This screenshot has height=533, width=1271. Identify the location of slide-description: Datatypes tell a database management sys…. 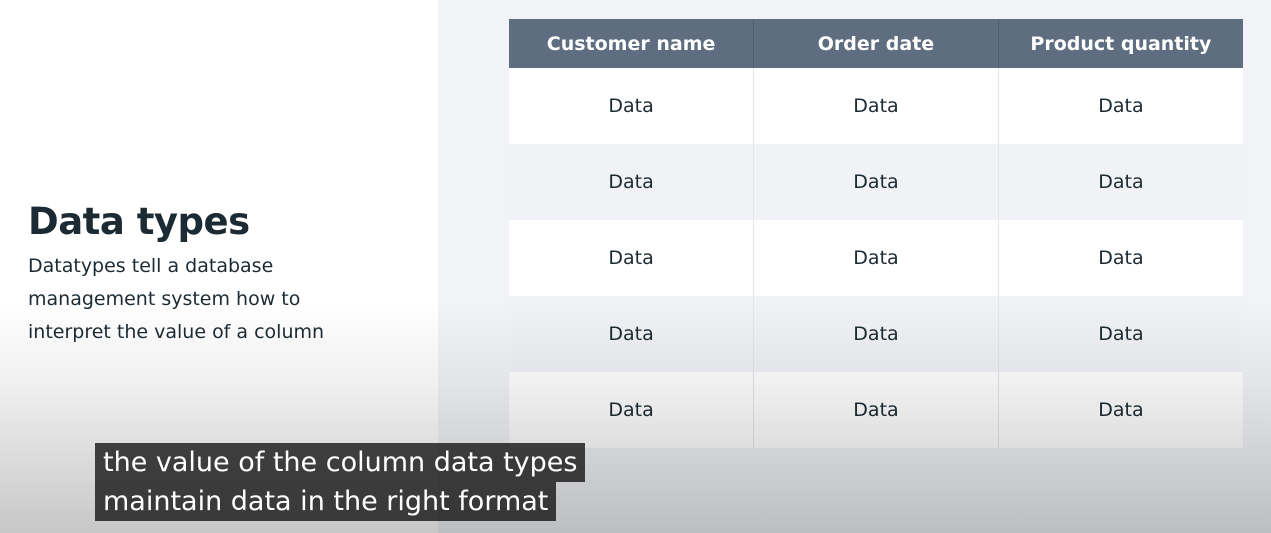
(176, 299).